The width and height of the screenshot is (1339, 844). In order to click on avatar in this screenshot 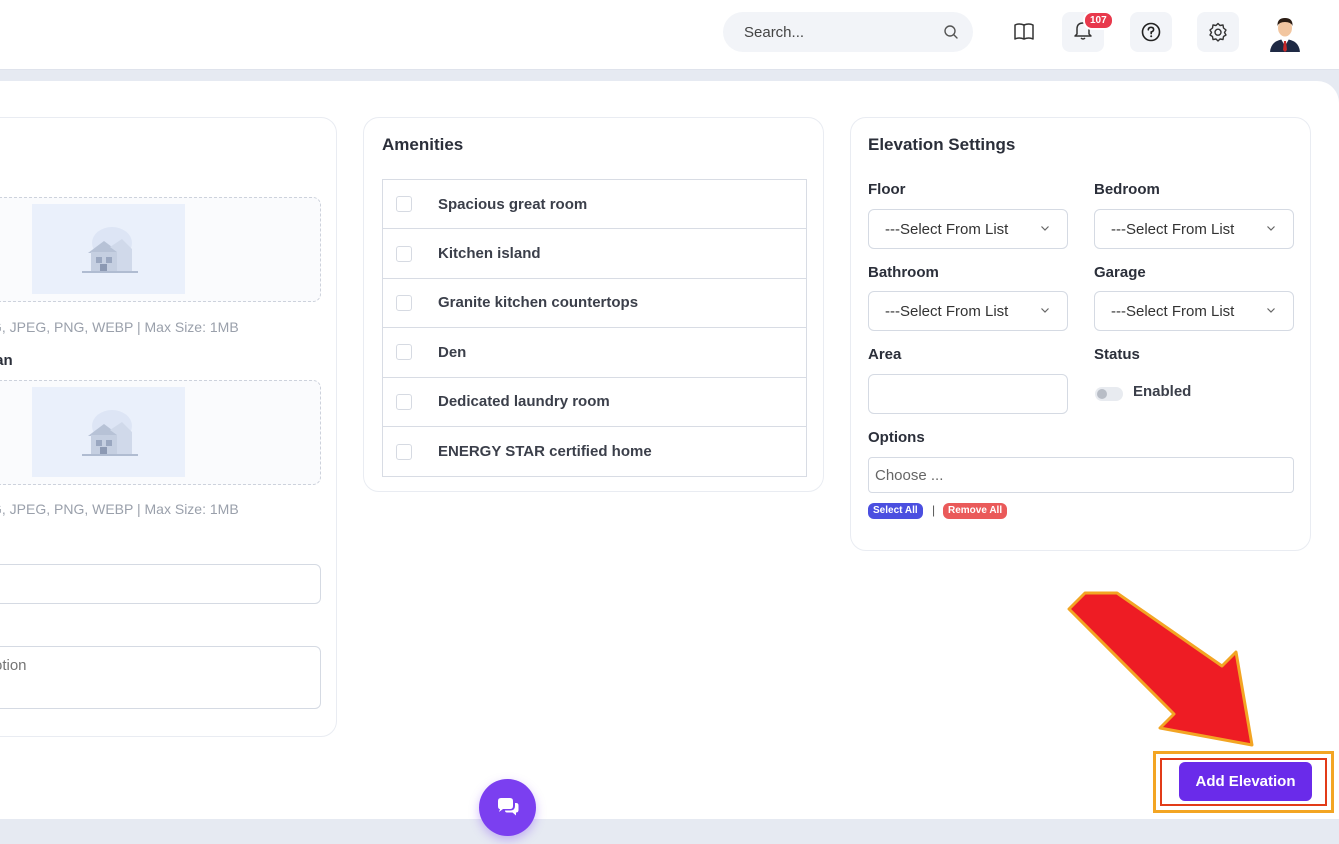, I will do `click(1285, 32)`.